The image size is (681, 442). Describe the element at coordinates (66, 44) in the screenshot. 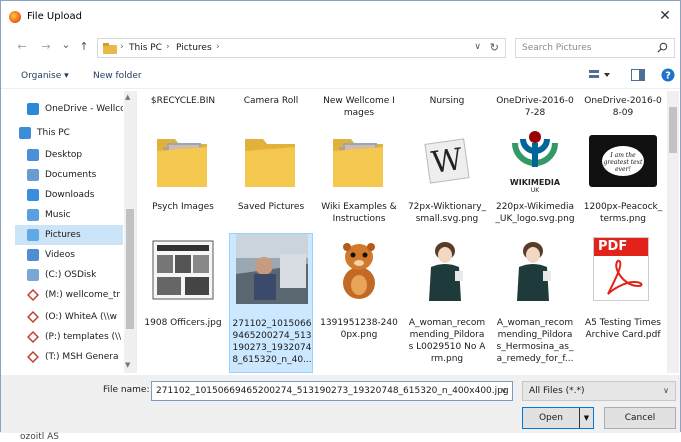

I see `recent-locations-button: ⌄` at that location.